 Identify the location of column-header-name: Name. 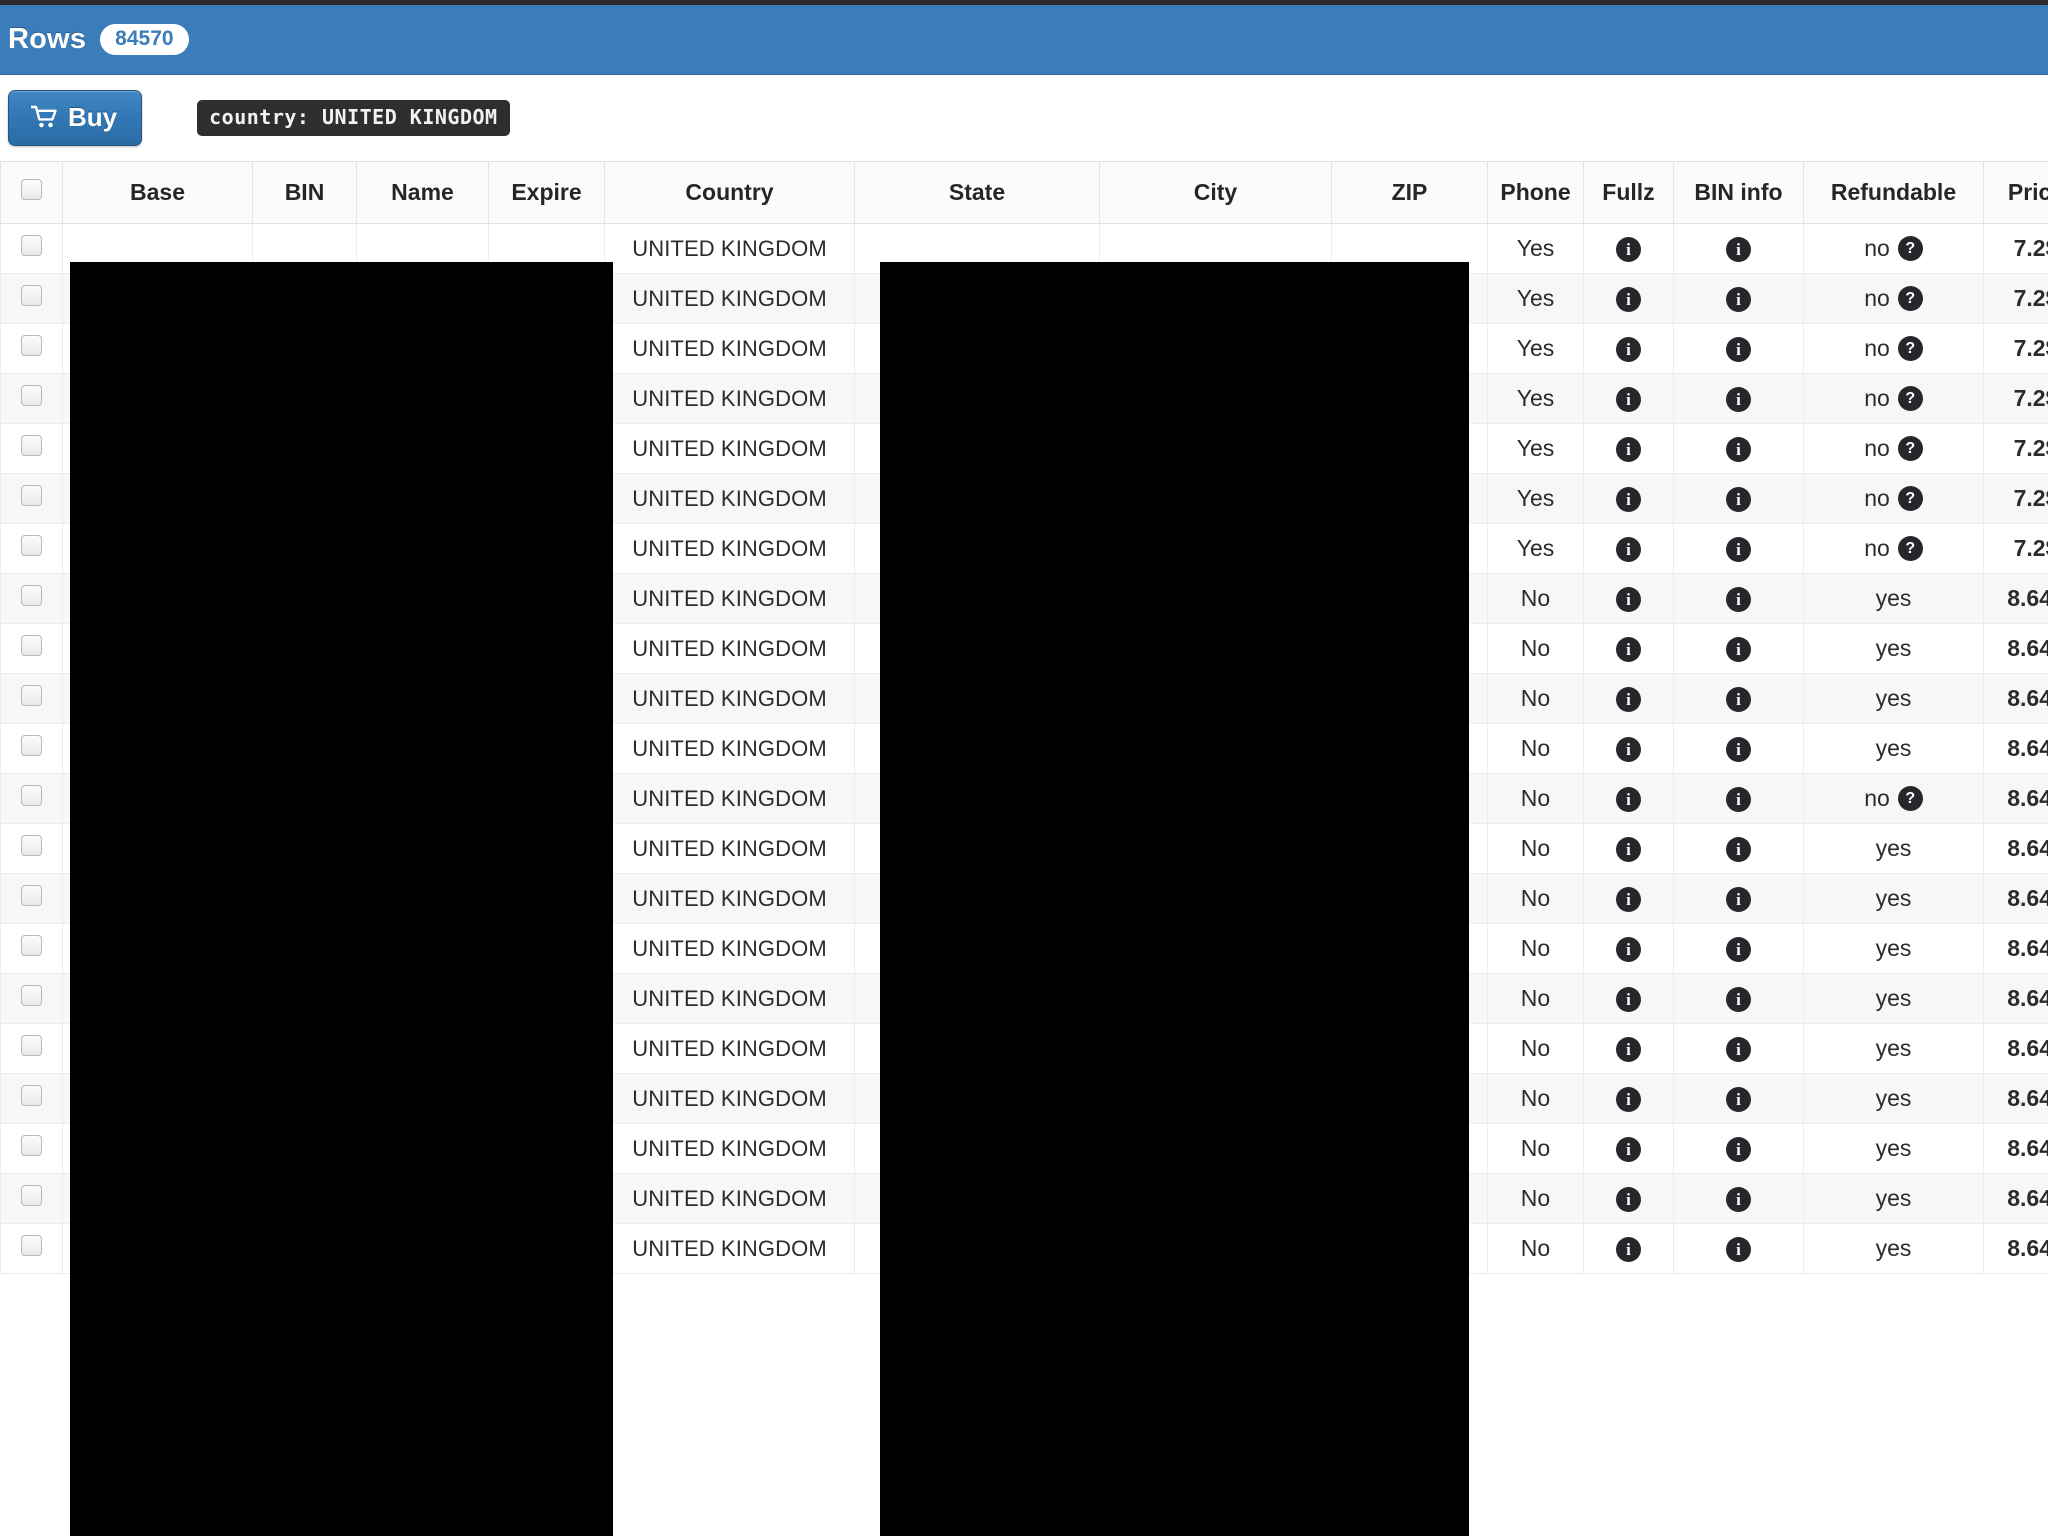
(422, 192).